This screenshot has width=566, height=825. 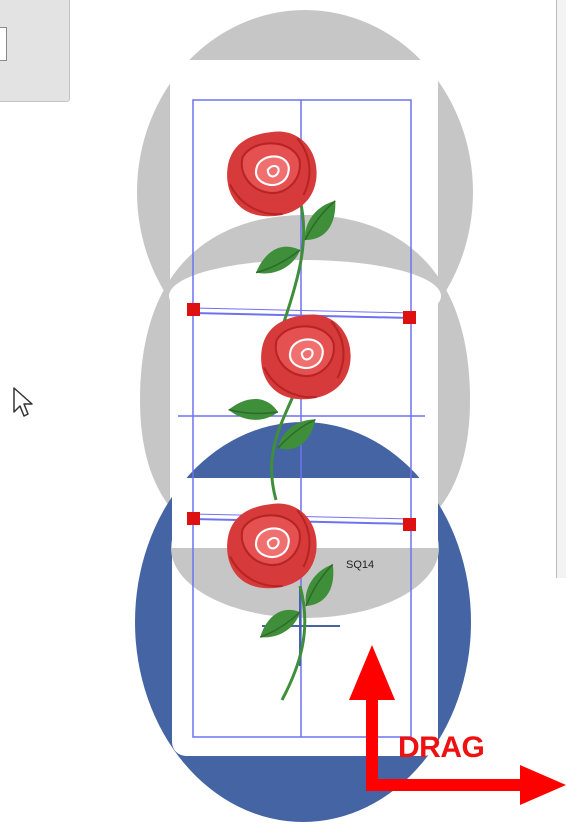 I want to click on handle-top-left, so click(x=193, y=309).